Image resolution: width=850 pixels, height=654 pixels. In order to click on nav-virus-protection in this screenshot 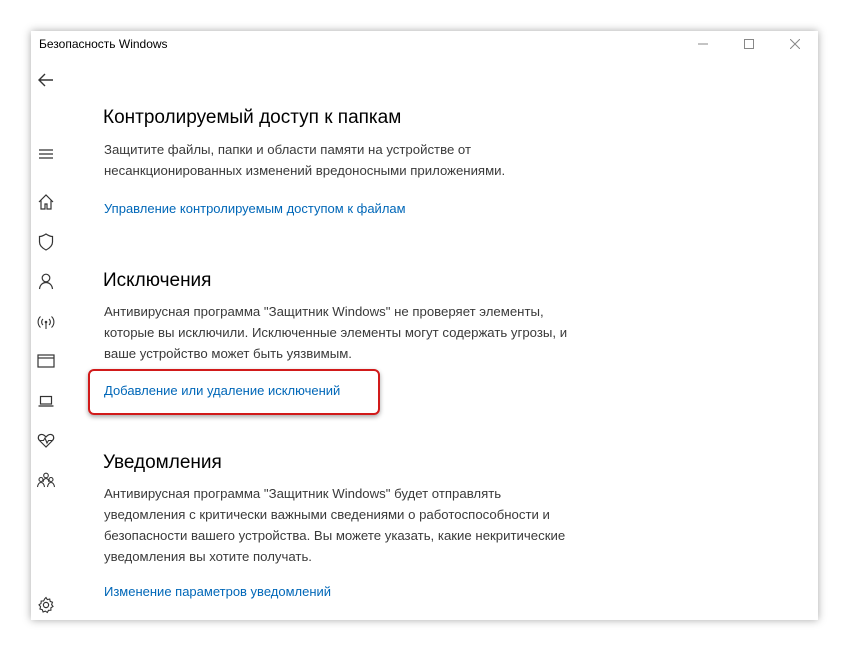, I will do `click(46, 242)`.